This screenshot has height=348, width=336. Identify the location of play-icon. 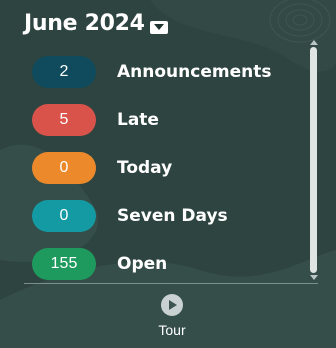
(172, 305).